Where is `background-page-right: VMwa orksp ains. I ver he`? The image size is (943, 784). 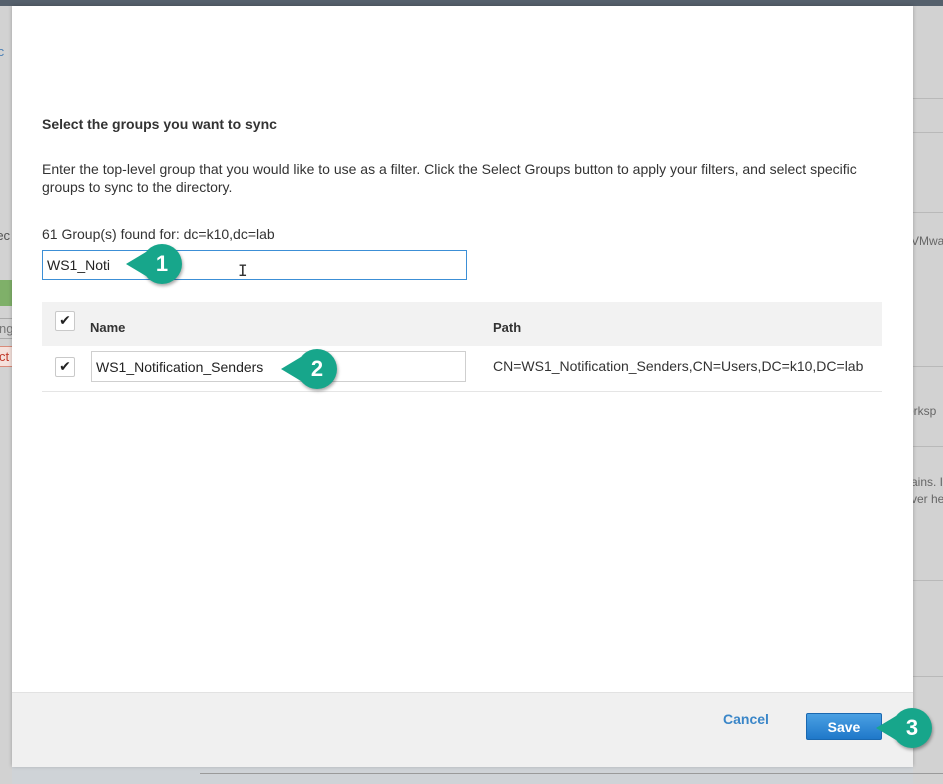 background-page-right: VMwa orksp ains. I ver he is located at coordinates (928, 395).